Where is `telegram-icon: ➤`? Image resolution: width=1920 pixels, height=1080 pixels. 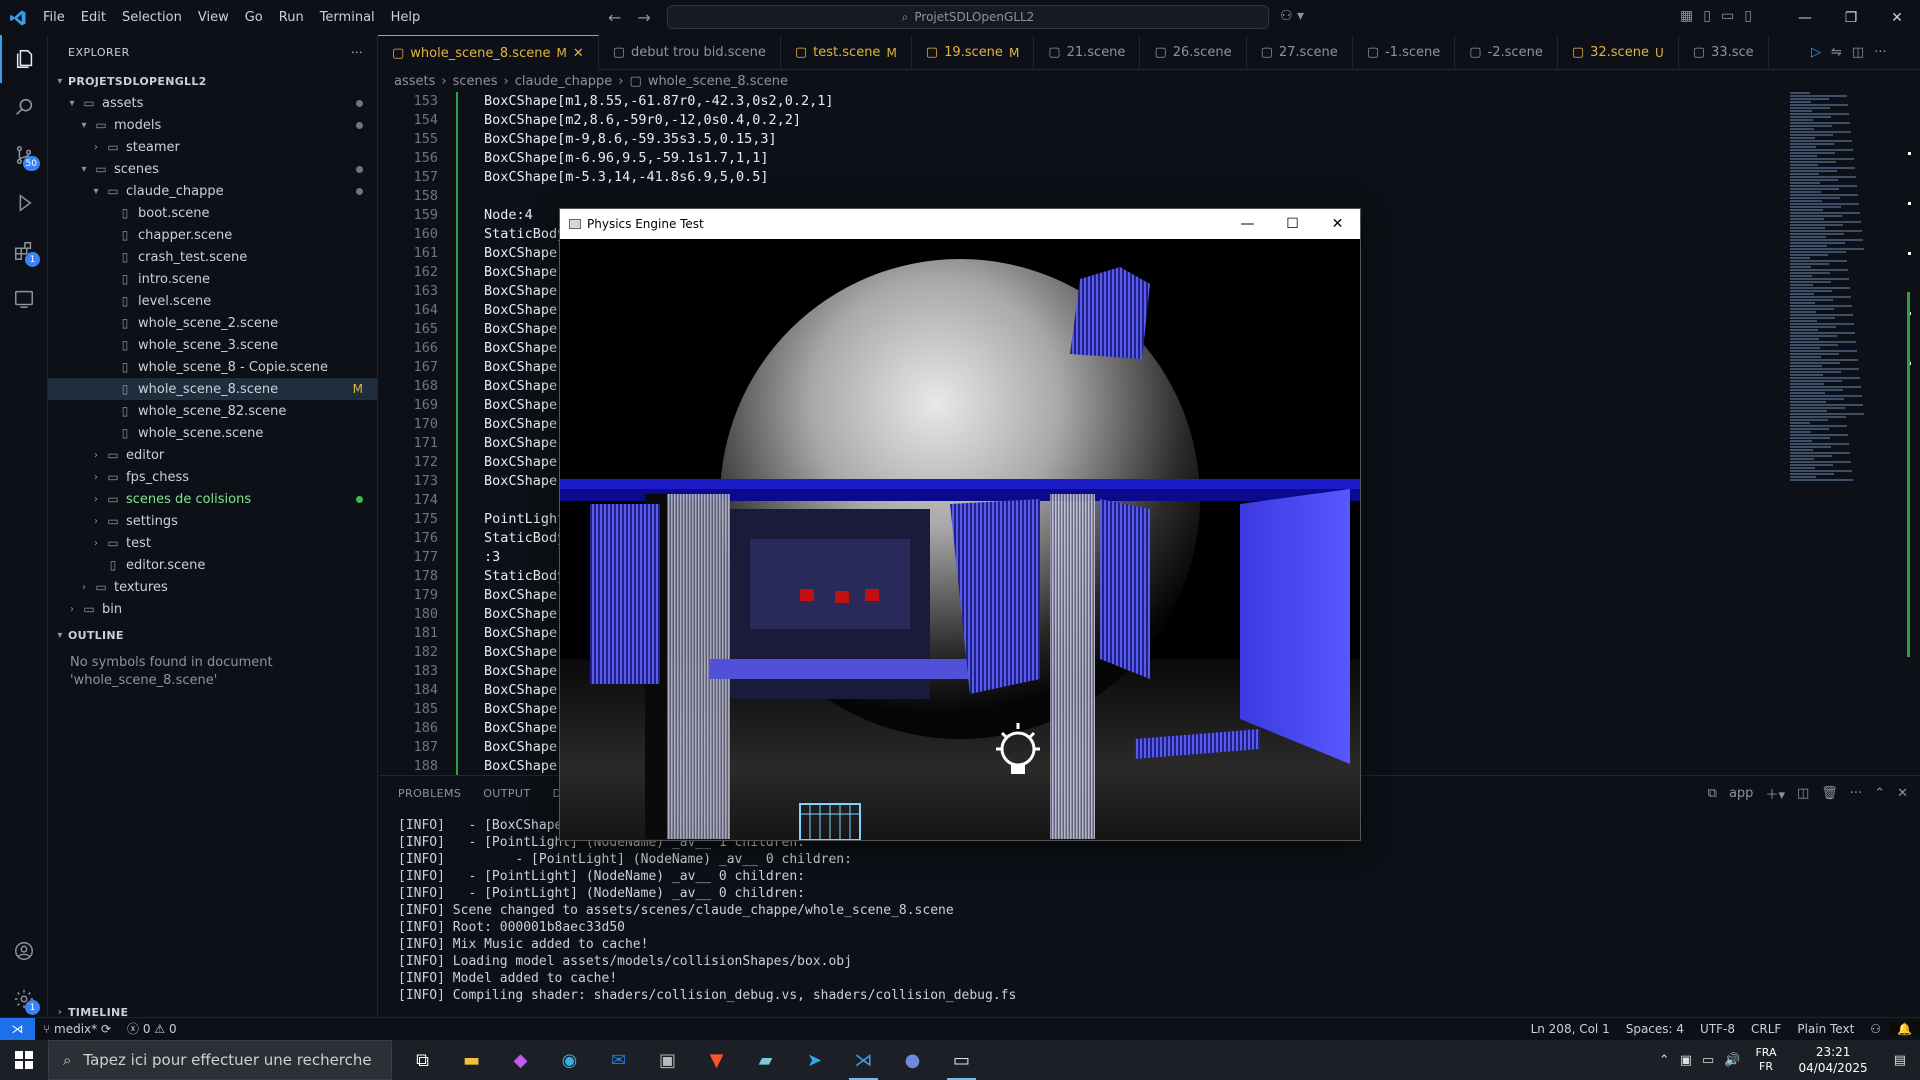
telegram-icon: ➤ is located at coordinates (814, 1060).